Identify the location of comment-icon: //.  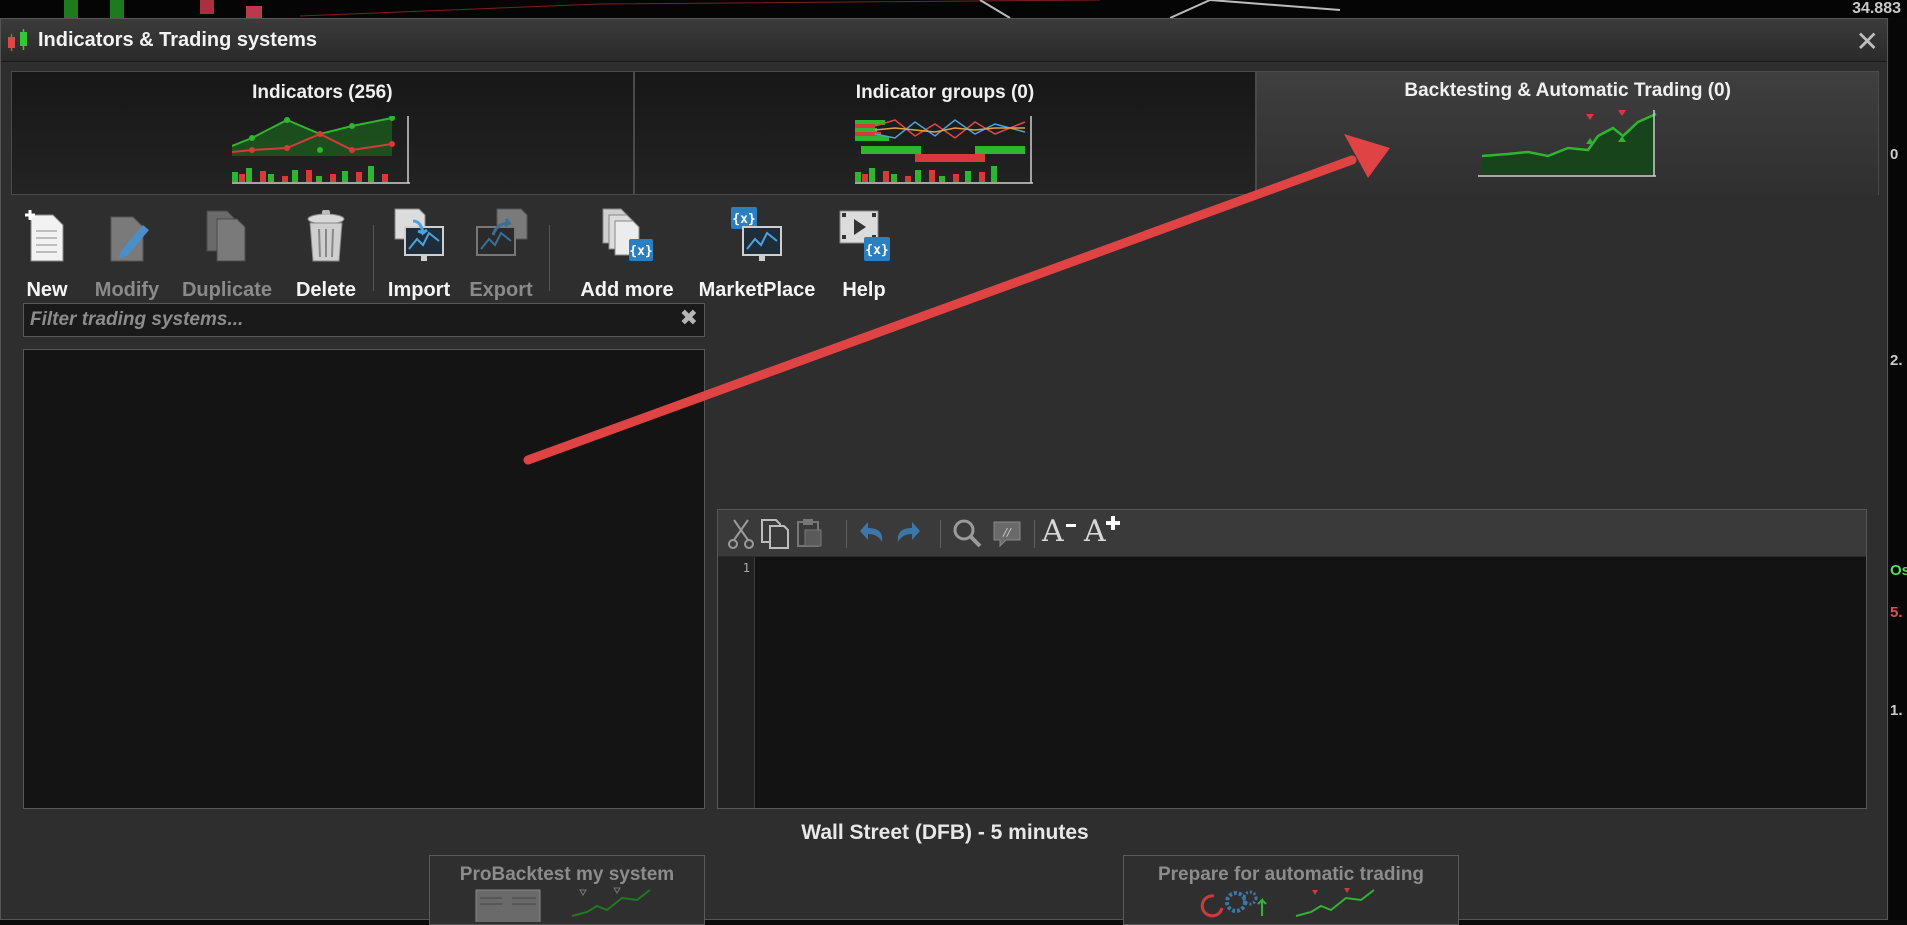
(1007, 533).